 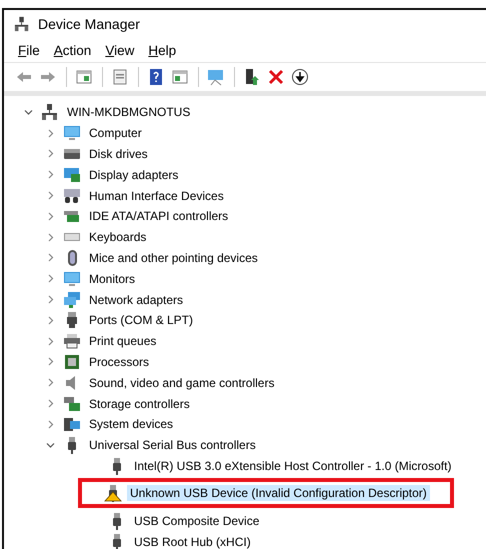 I want to click on processor-icon, so click(x=72, y=361).